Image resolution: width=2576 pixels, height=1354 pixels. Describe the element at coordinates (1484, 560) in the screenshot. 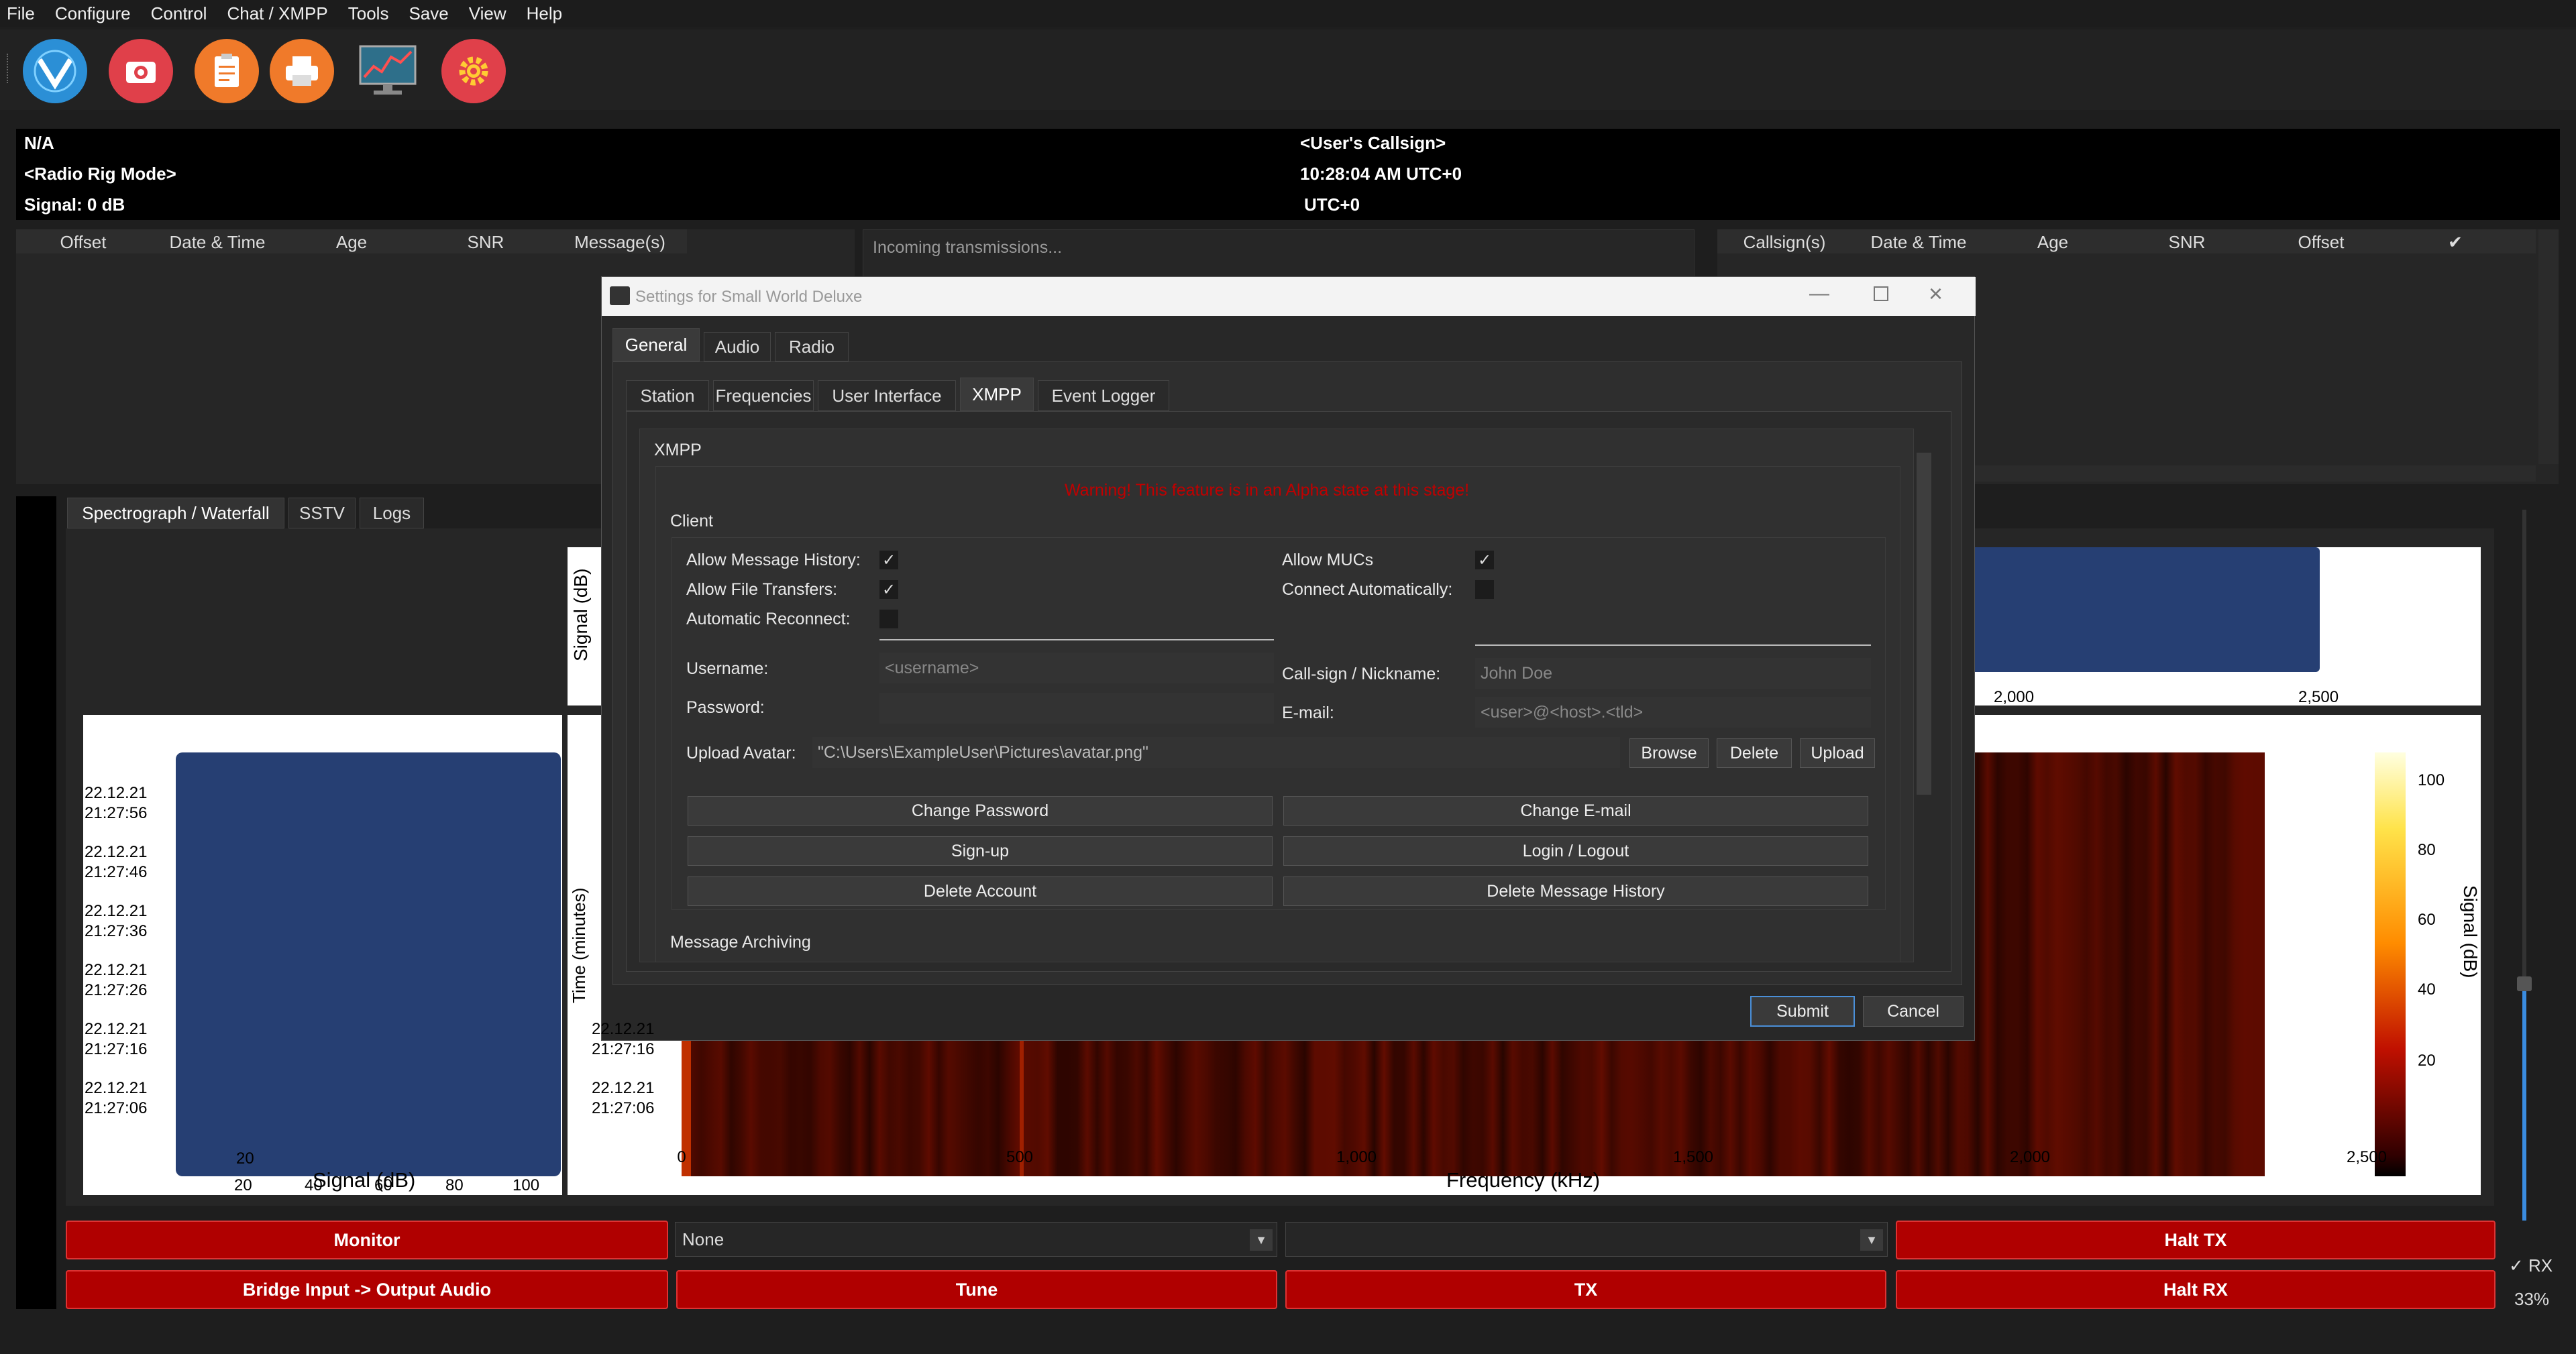

I see `allow-mucs-checkbox: ✓` at that location.